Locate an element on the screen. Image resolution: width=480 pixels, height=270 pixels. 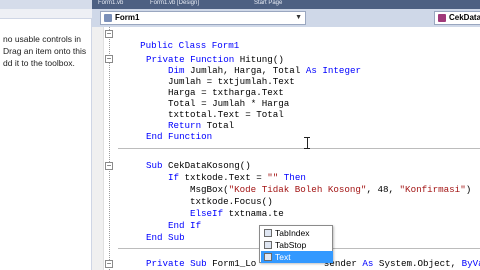
code-line: txtkode.Focus() is located at coordinates (231, 201).